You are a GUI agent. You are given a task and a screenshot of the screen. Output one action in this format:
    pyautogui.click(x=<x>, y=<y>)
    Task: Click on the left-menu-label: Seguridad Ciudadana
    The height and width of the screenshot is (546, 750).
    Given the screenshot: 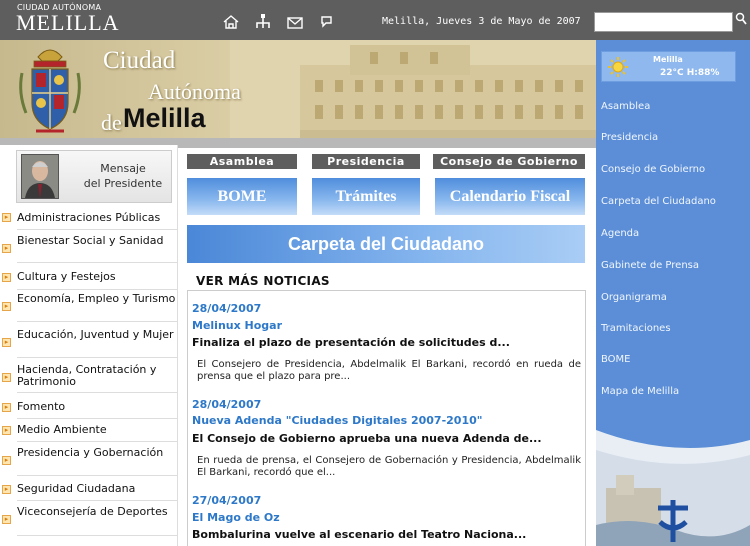 What is the action you would take?
    pyautogui.click(x=76, y=488)
    